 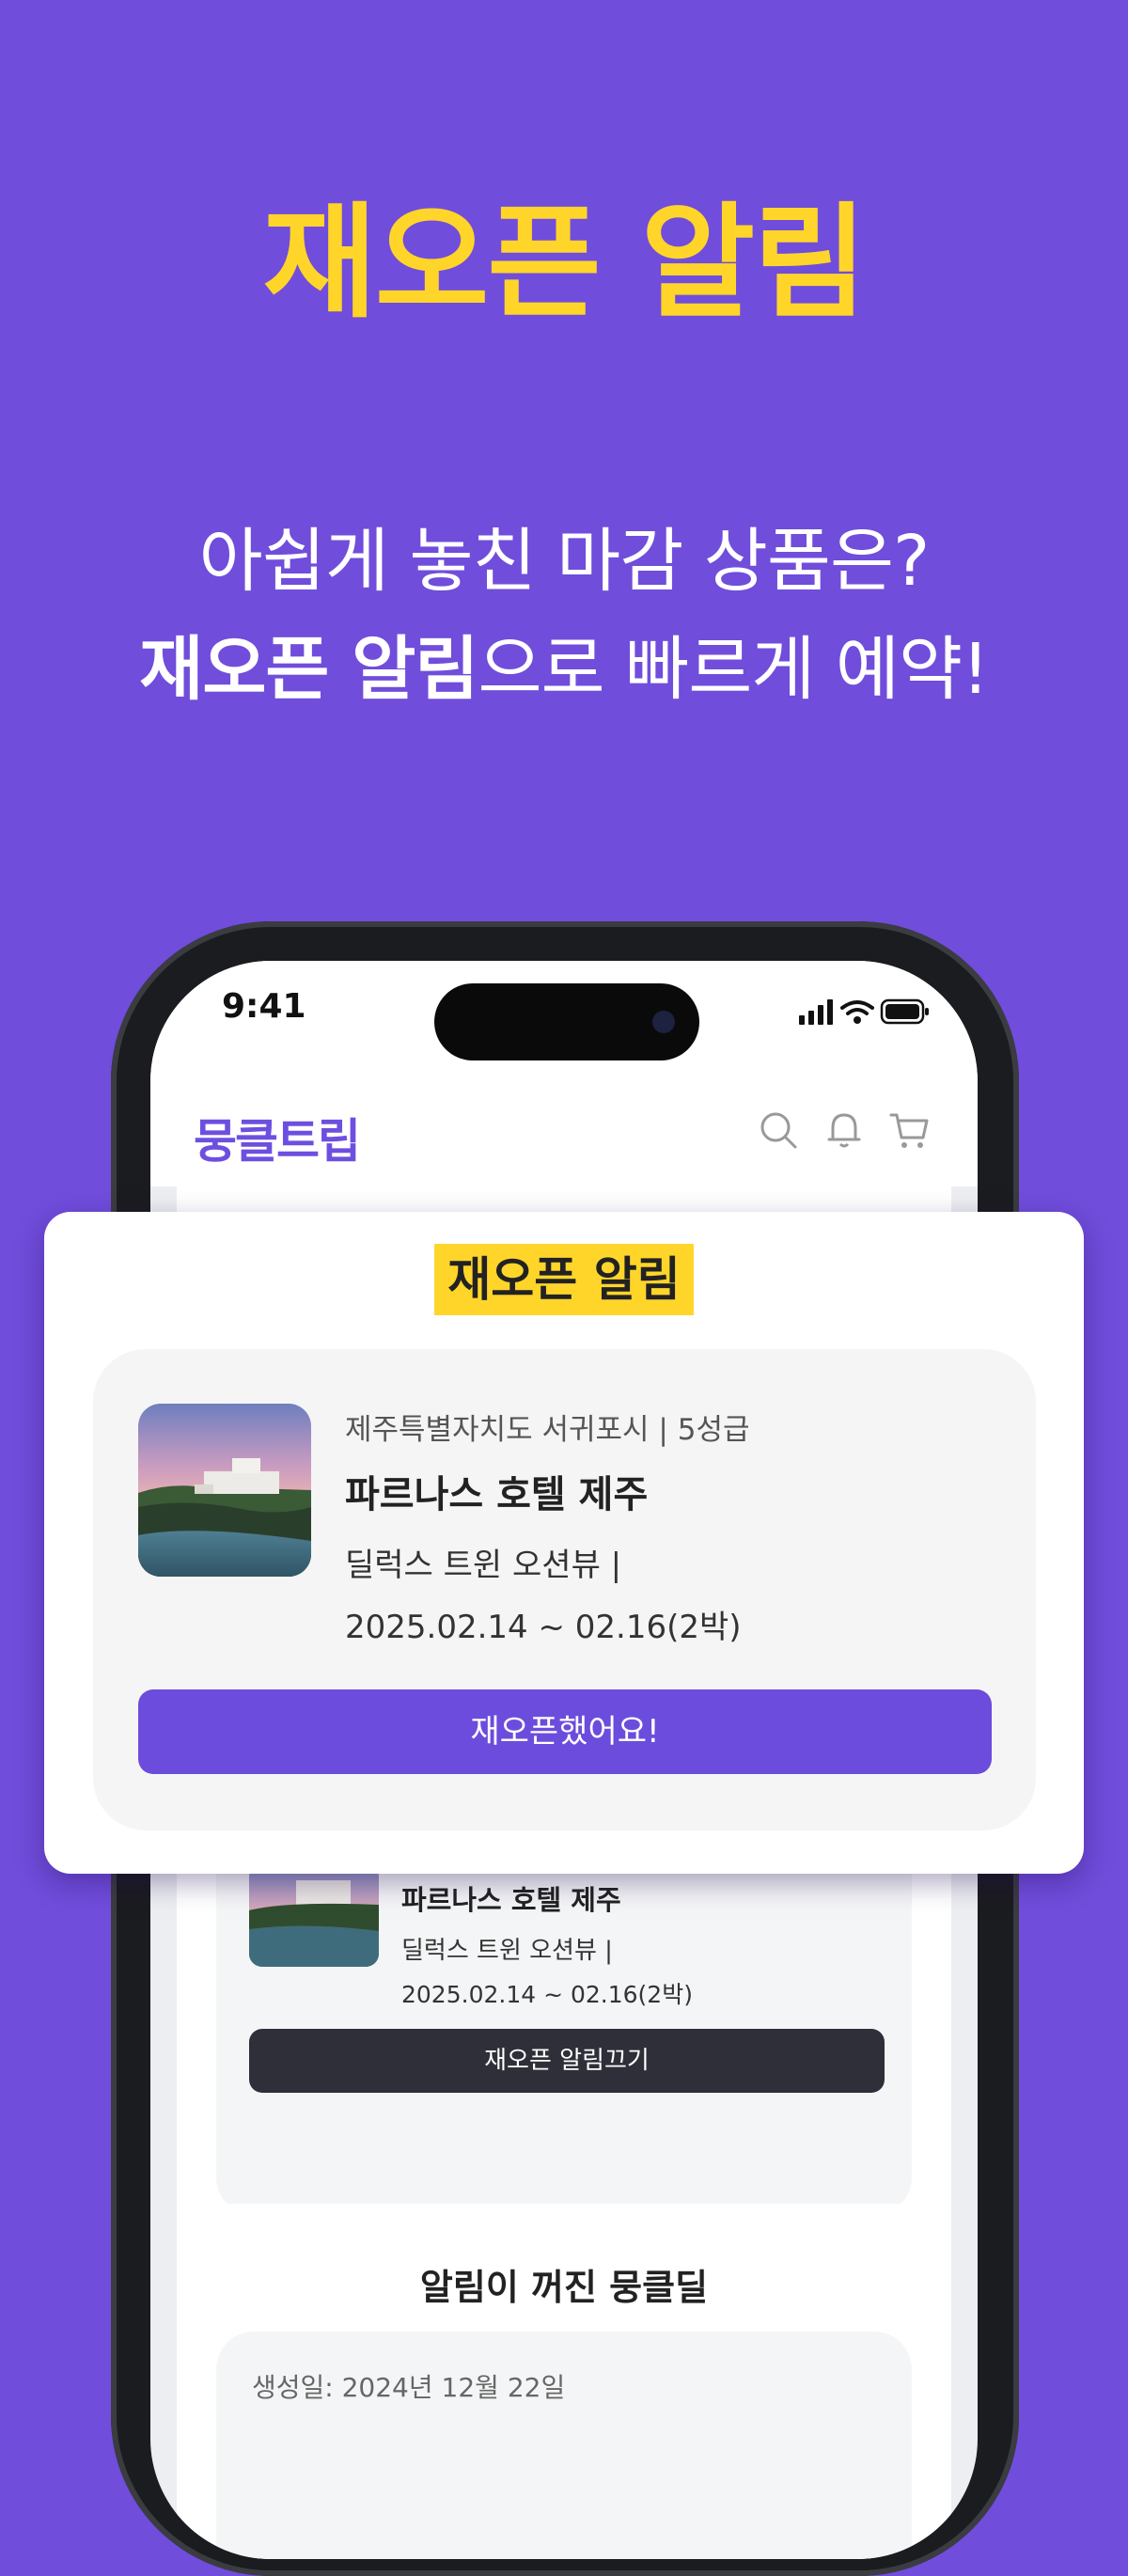 I want to click on stay-dates: 2025.02.14 ~ 02.16(2박), so click(x=547, y=1995).